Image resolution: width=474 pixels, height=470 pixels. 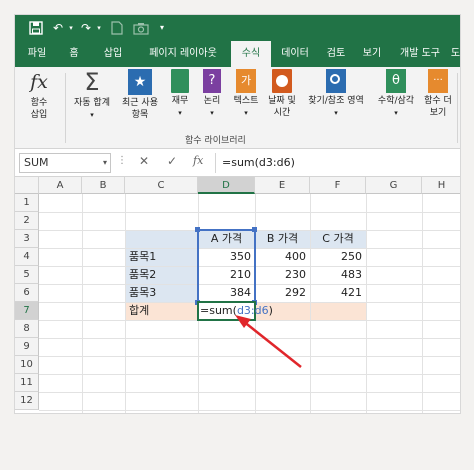 What do you see at coordinates (372, 54) in the screenshot?
I see `tab-view: 보기` at bounding box center [372, 54].